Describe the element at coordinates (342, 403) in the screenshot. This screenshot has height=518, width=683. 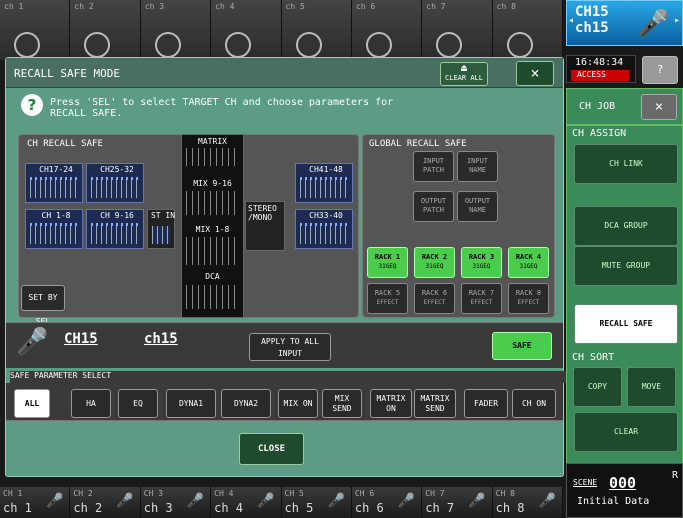
I see `param-mix-send-button: MIX SEND` at that location.